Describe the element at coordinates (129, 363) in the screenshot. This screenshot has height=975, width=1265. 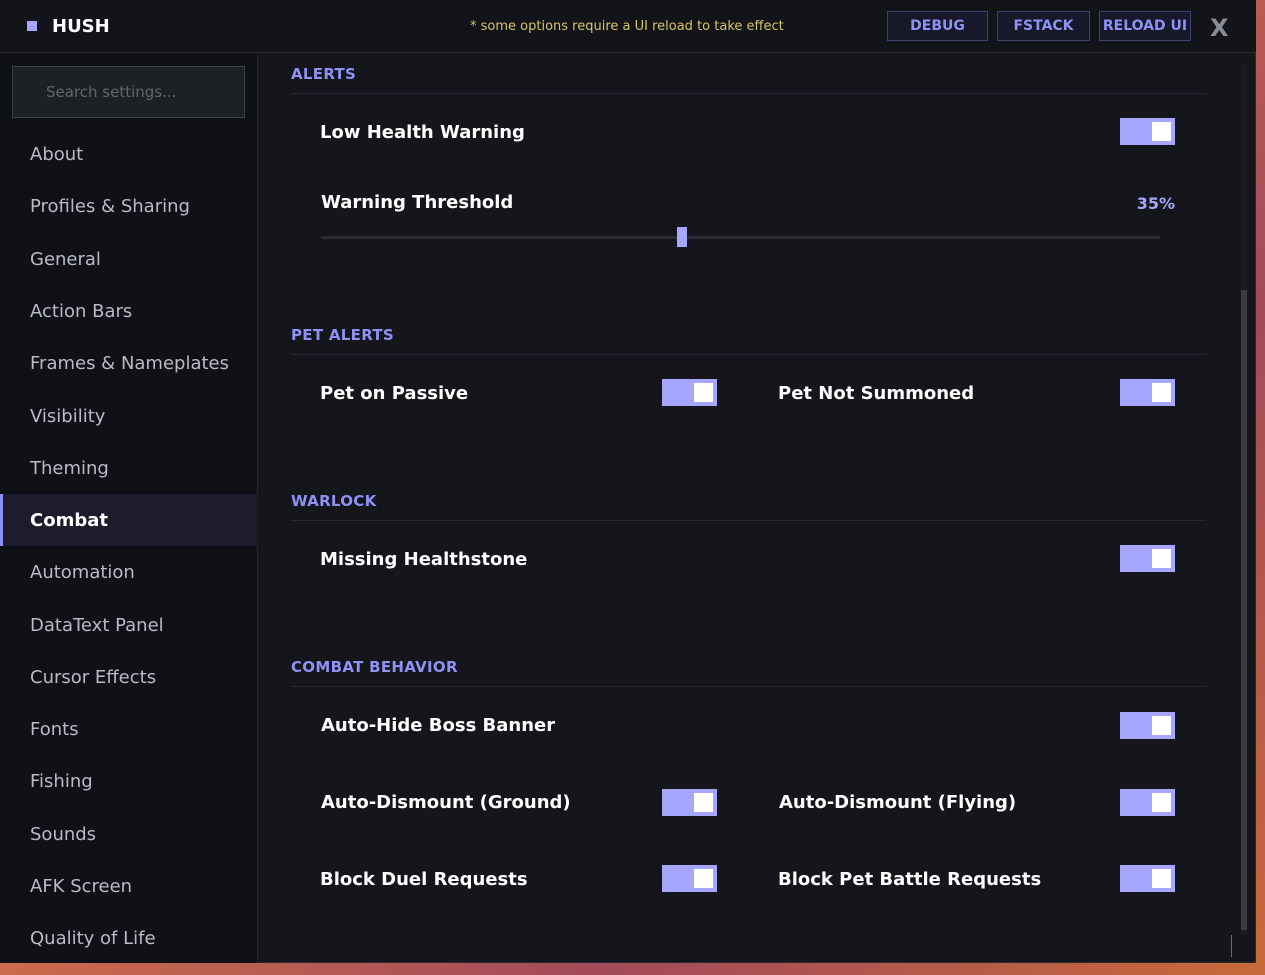
I see `sidebar-item-frames-nameplates: Frames & Nameplates` at that location.